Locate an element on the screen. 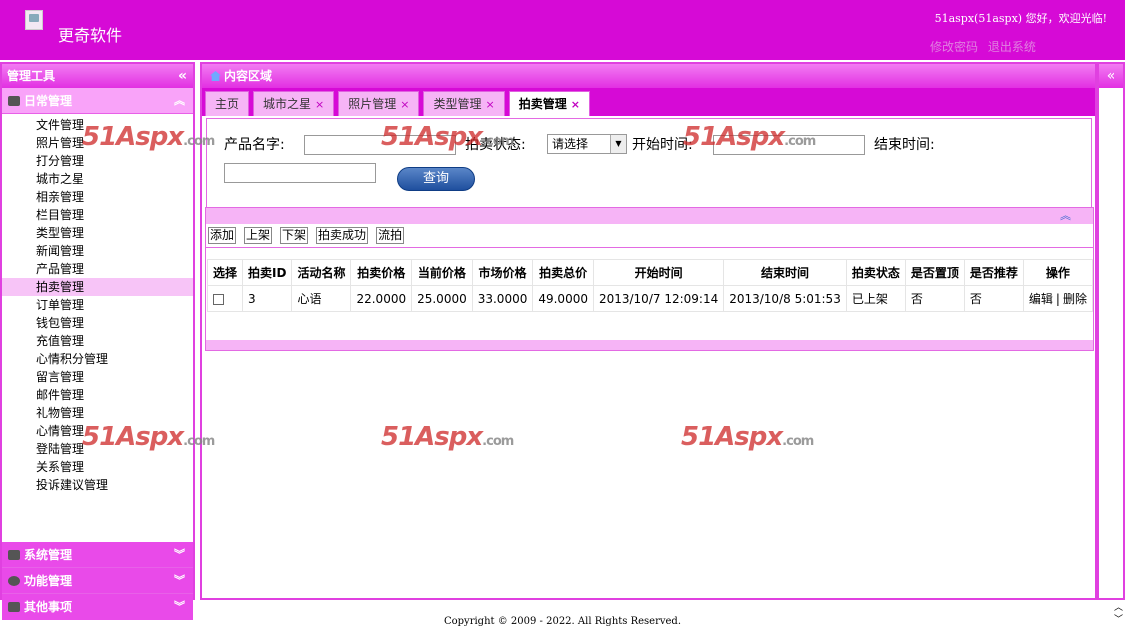  start-time-input is located at coordinates (789, 145).